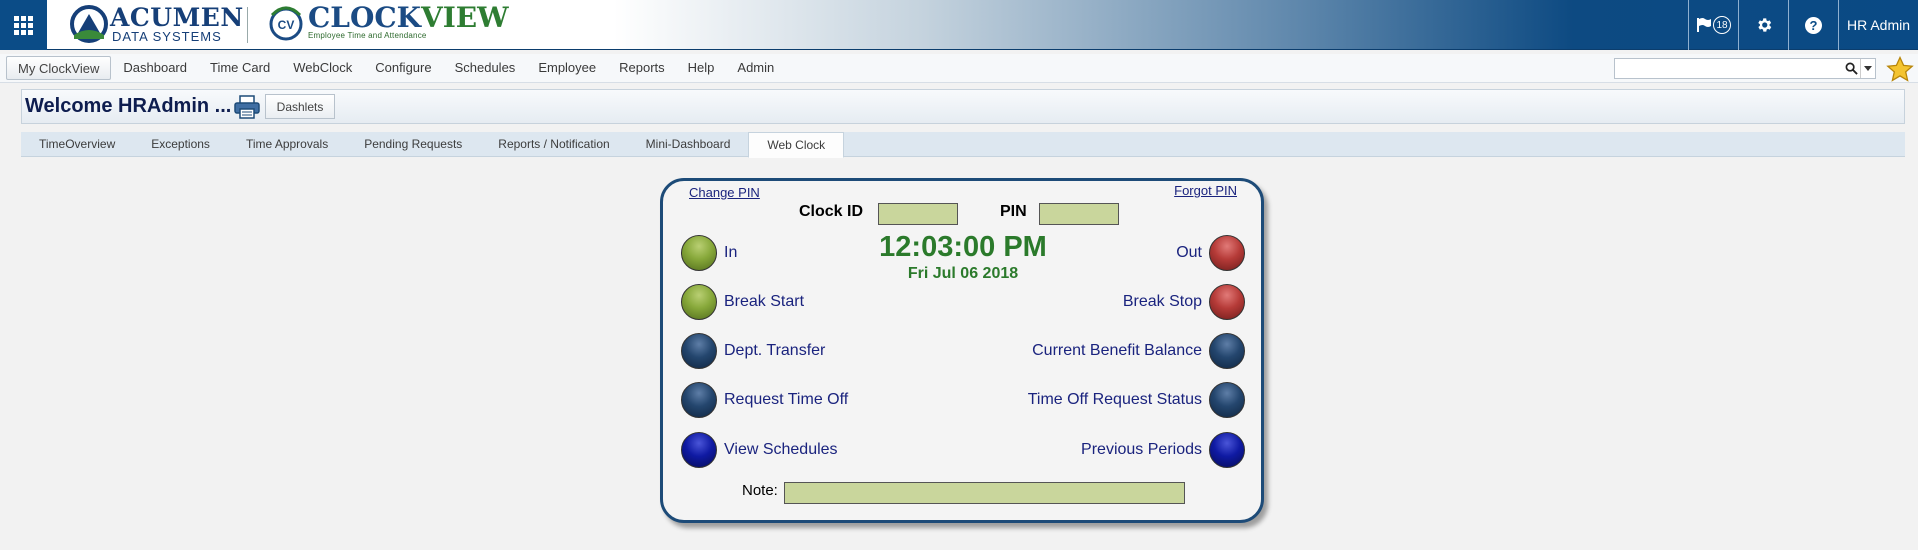 This screenshot has height=550, width=1918. I want to click on break-stop-button: Break Stop, so click(1184, 302).